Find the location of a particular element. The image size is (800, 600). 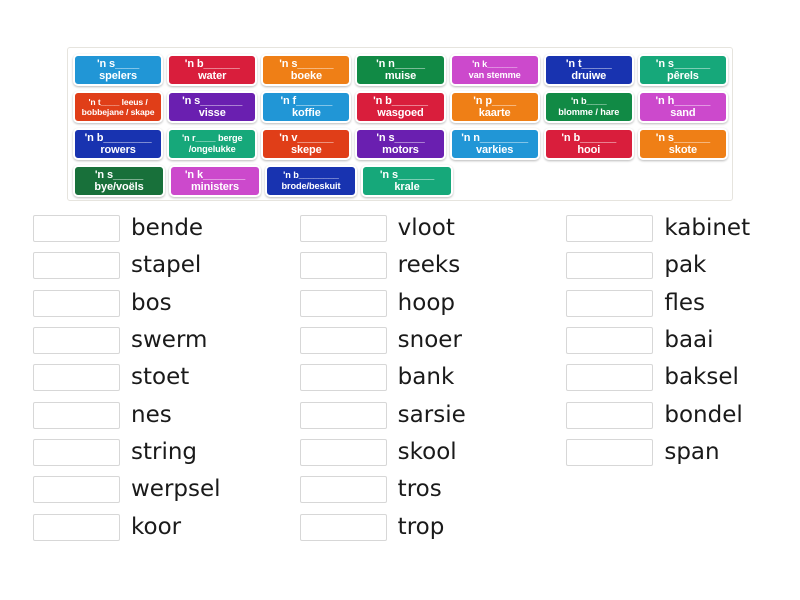

answer-row: baai is located at coordinates (683, 340).